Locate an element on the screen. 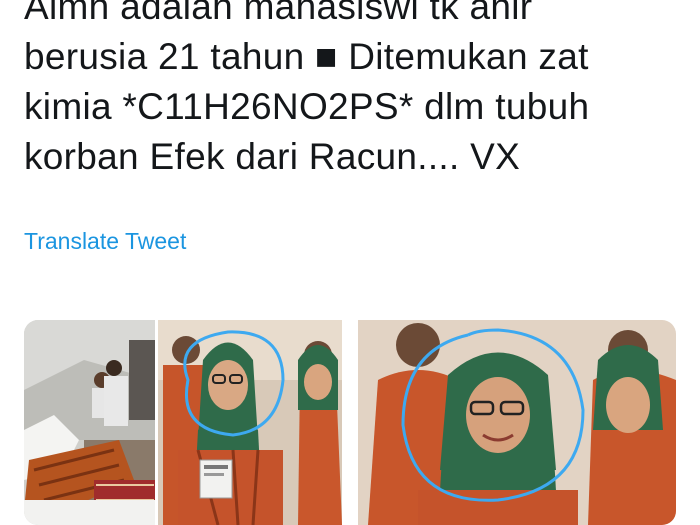 The height and width of the screenshot is (525, 700). tweet-text-line-2: berusia 21 tahun ■ Ditemukan zat is located at coordinates (306, 56).